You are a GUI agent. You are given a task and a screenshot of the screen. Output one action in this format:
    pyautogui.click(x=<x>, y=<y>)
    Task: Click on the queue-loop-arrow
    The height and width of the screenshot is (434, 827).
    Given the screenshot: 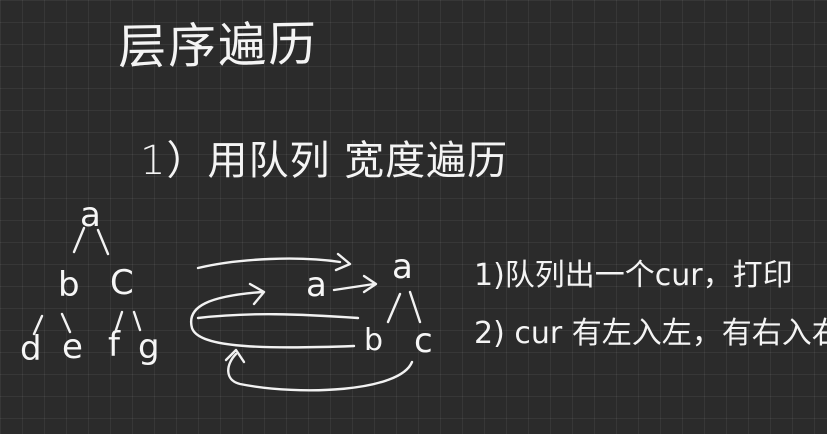 What is the action you would take?
    pyautogui.click(x=272, y=319)
    